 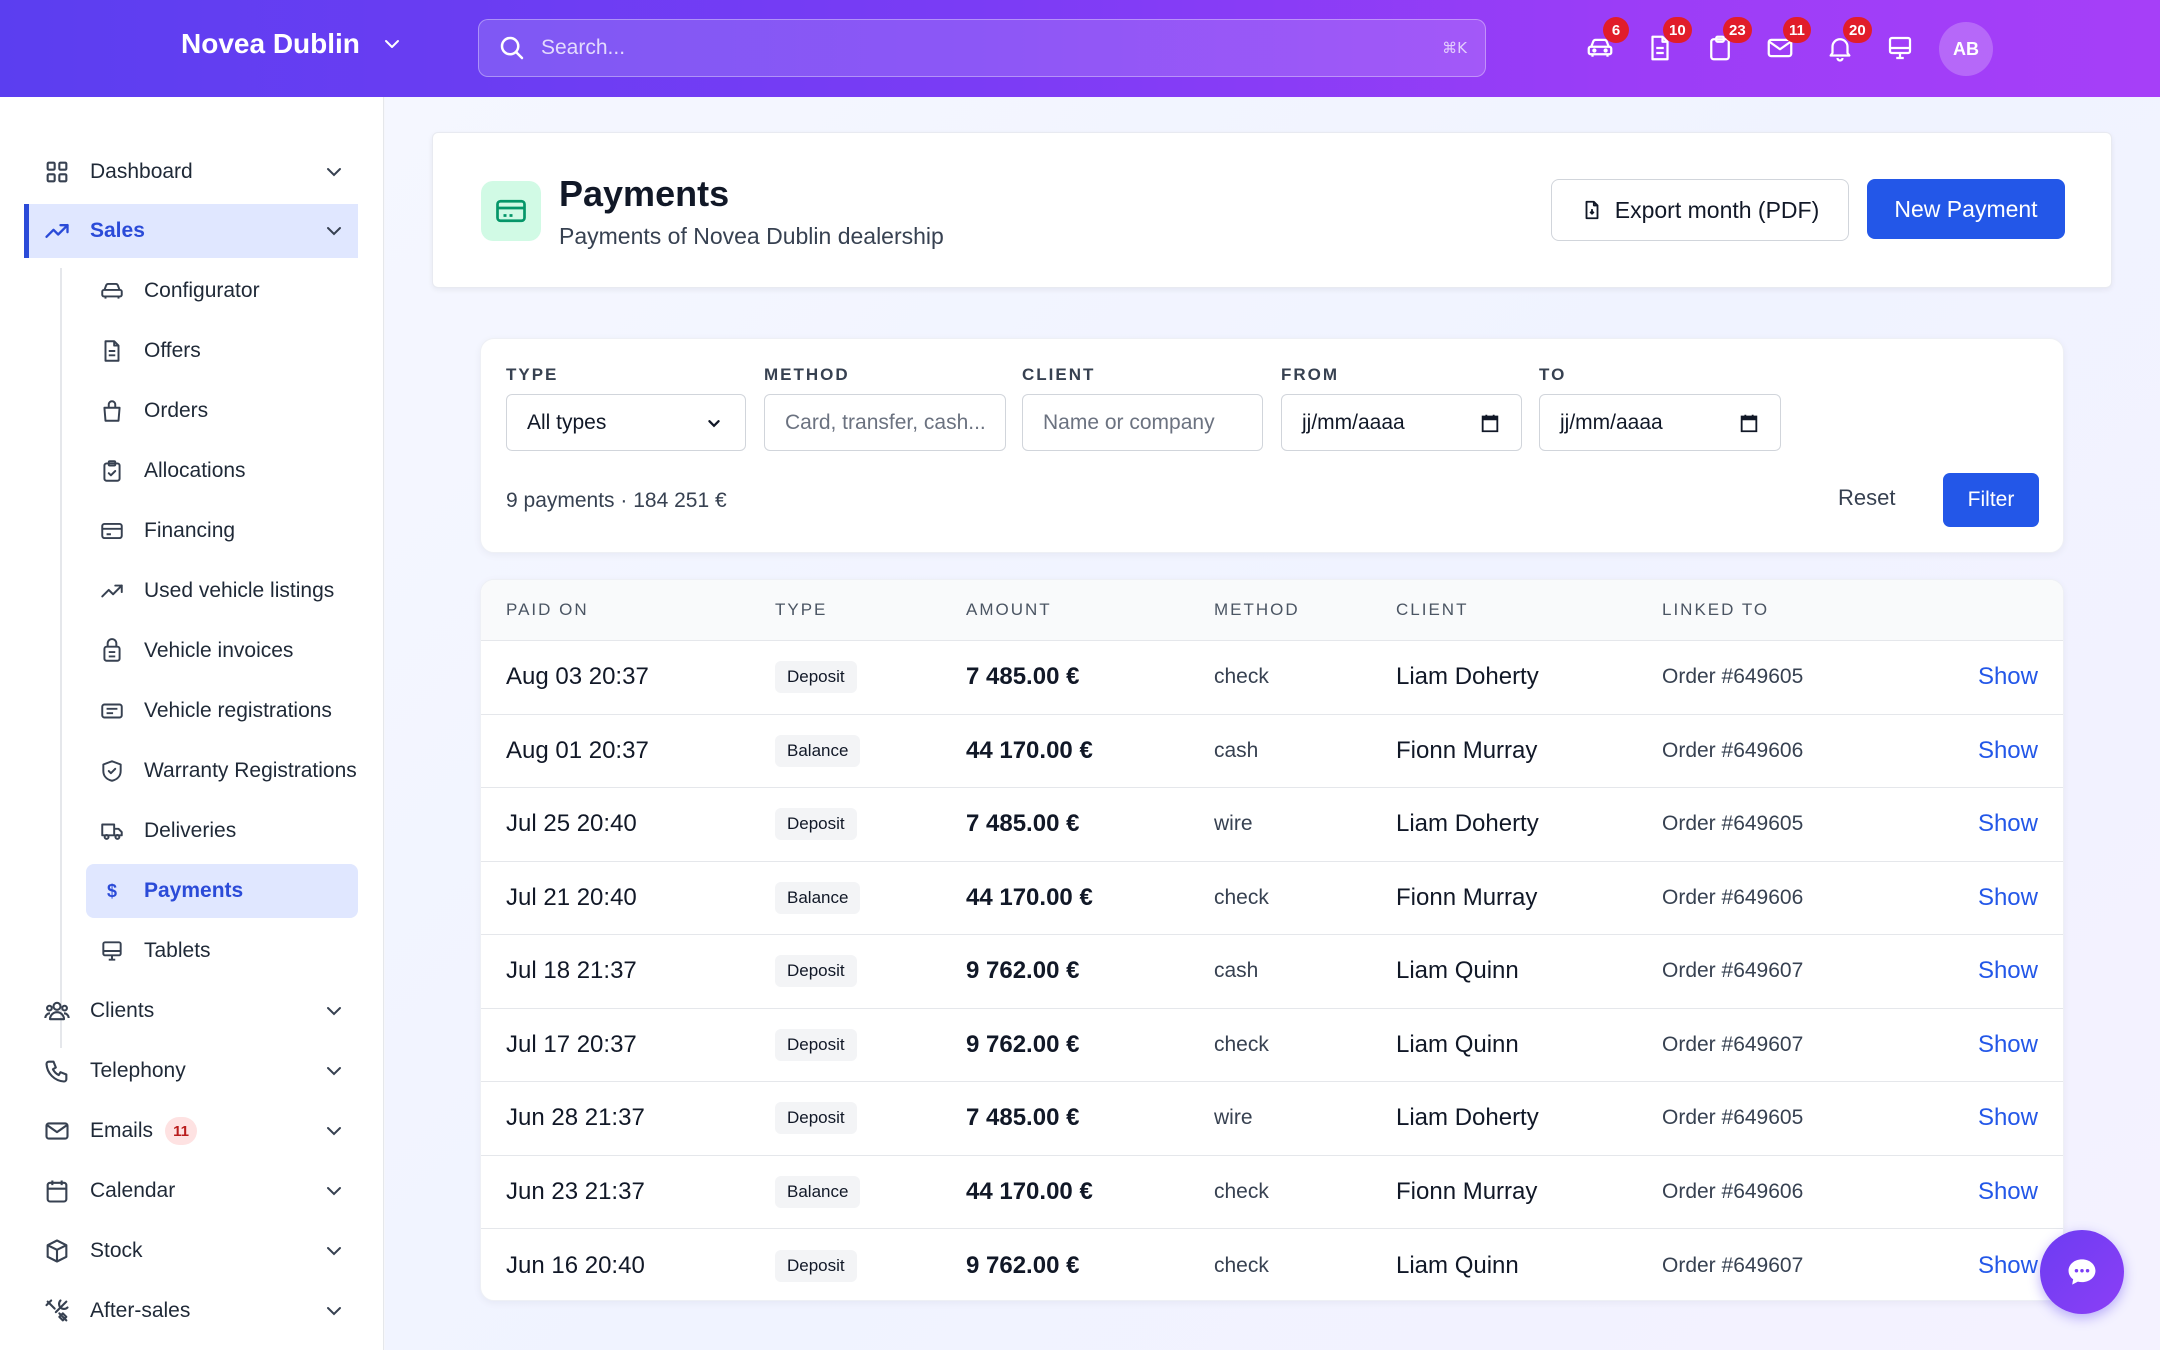 I want to click on sidebar-item-emails: Emails 11, so click(x=191, y=1131).